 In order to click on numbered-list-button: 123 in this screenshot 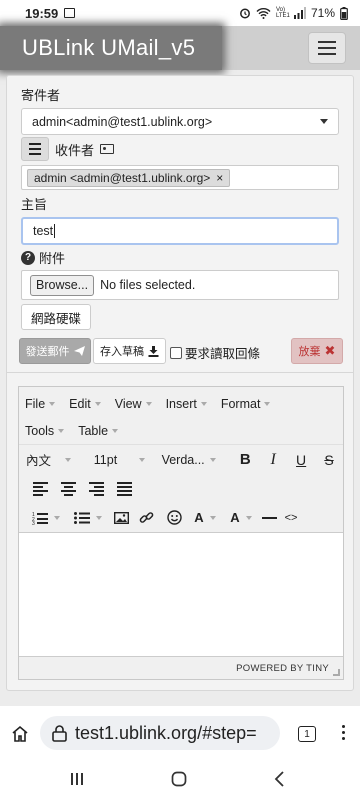, I will do `click(40, 518)`.